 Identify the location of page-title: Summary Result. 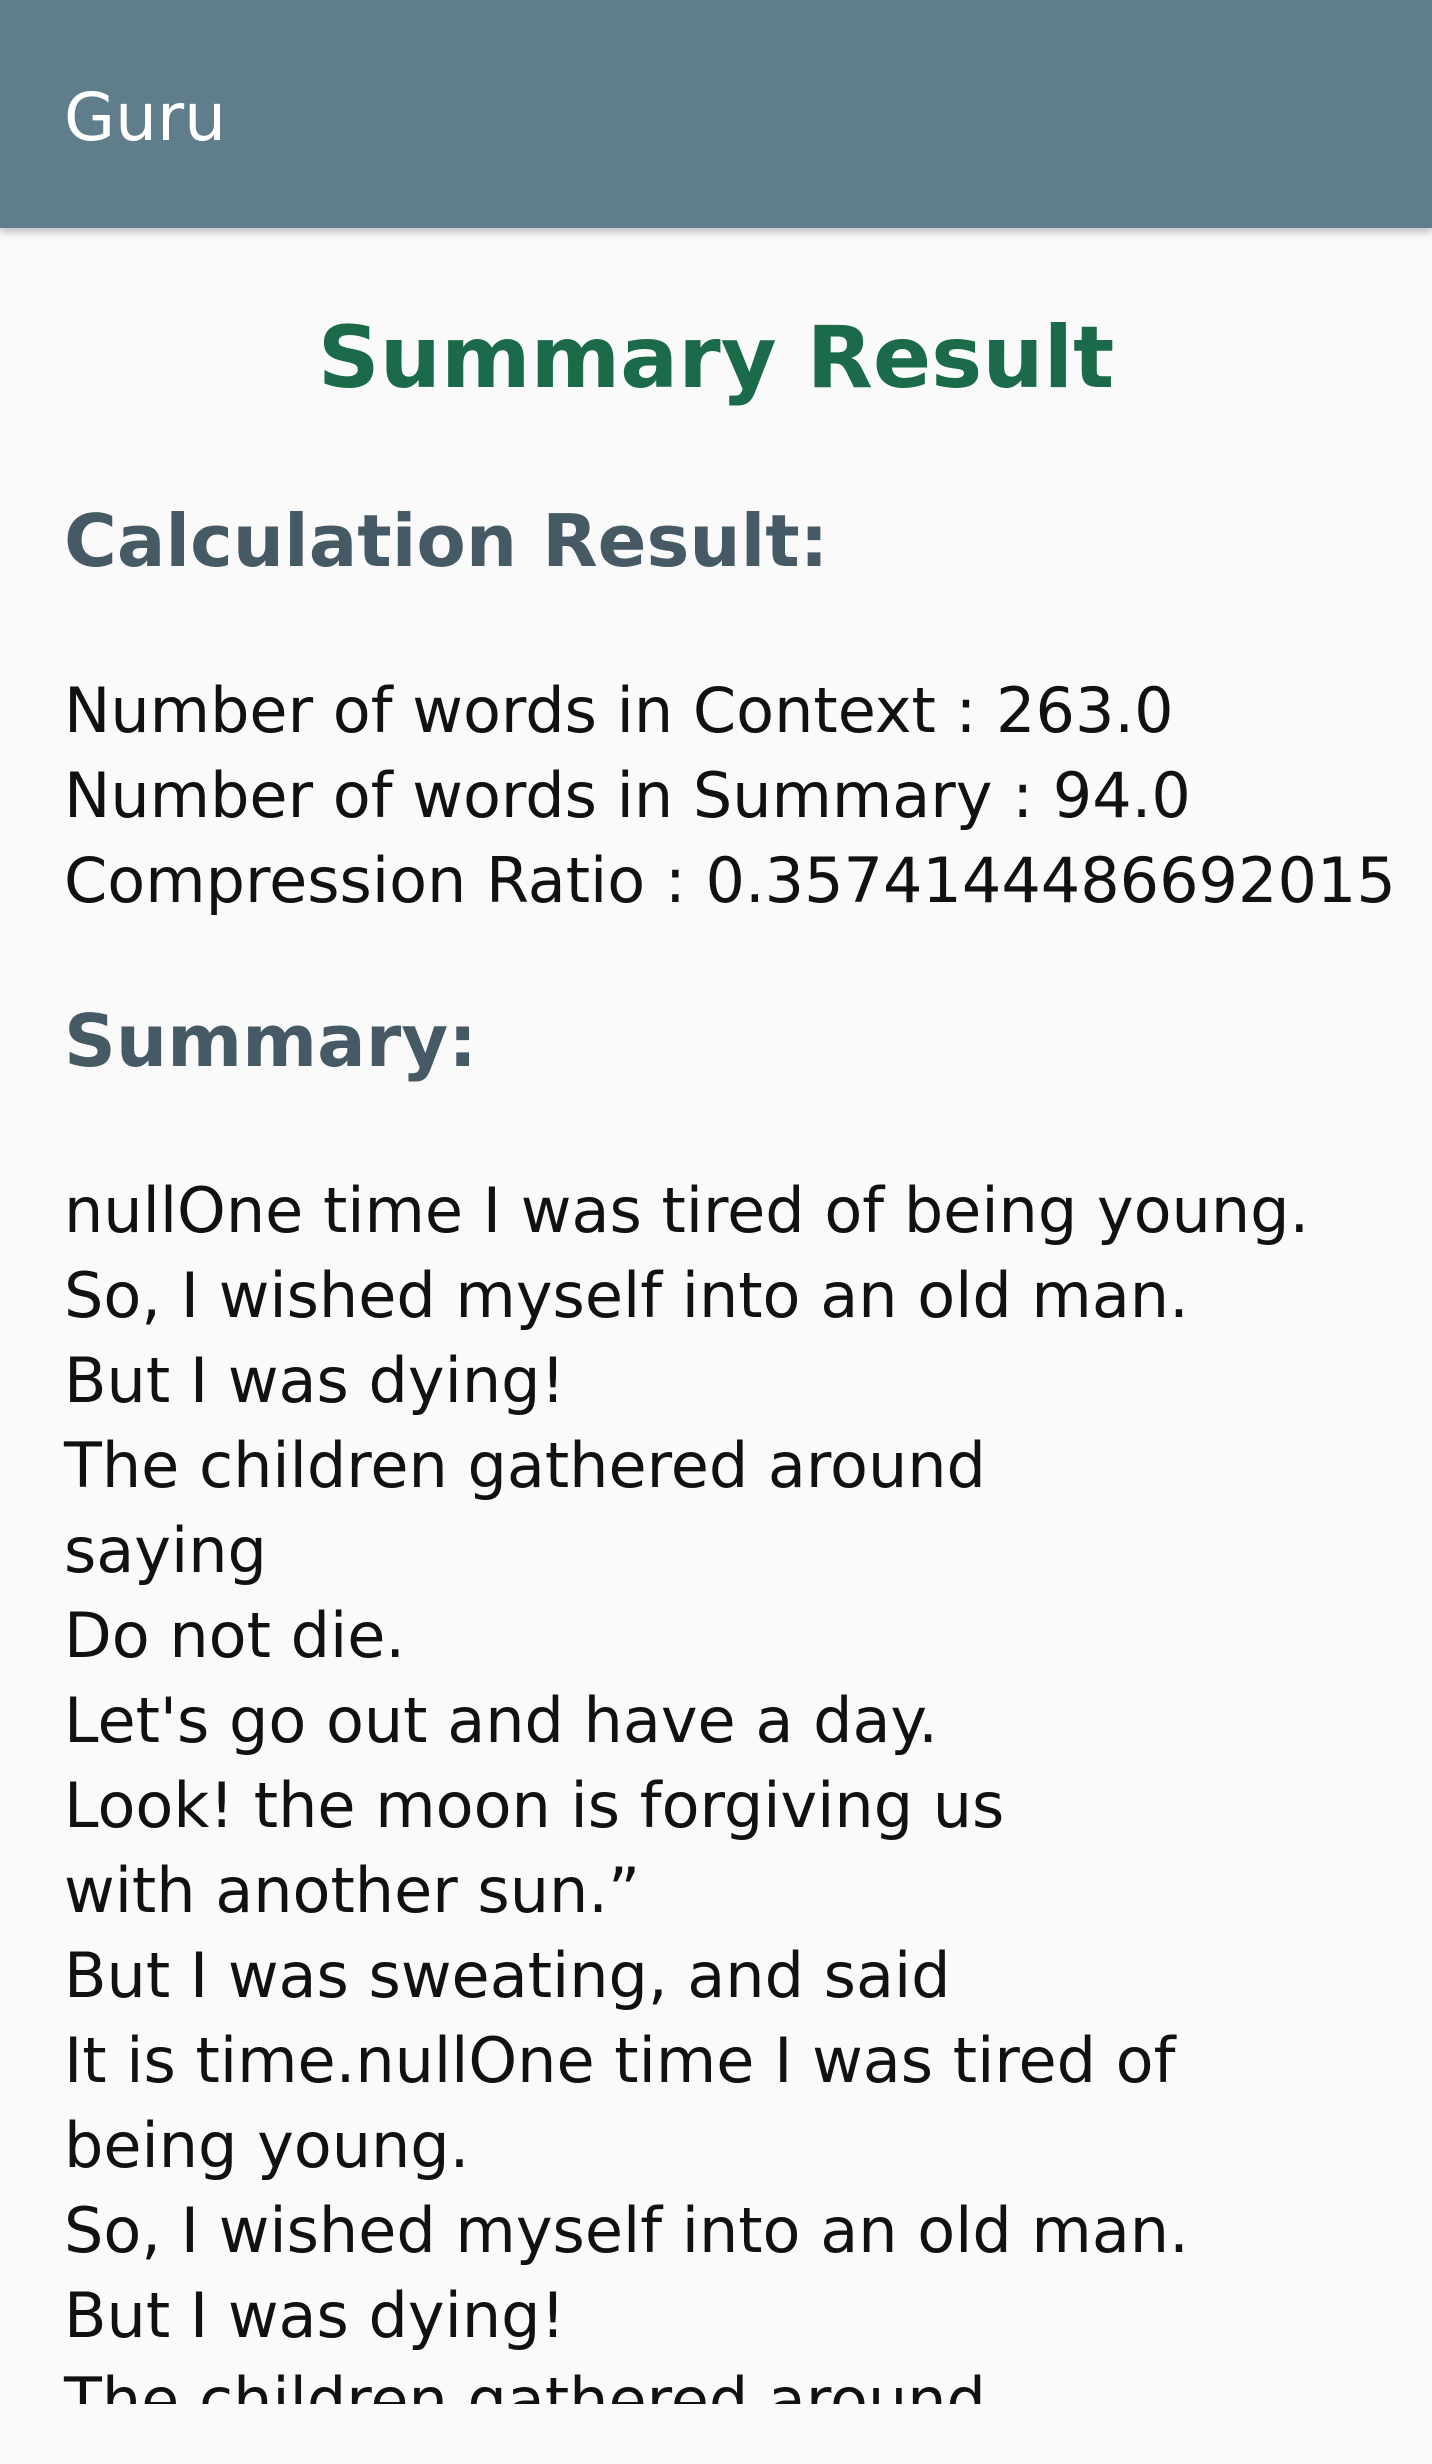
(716, 358).